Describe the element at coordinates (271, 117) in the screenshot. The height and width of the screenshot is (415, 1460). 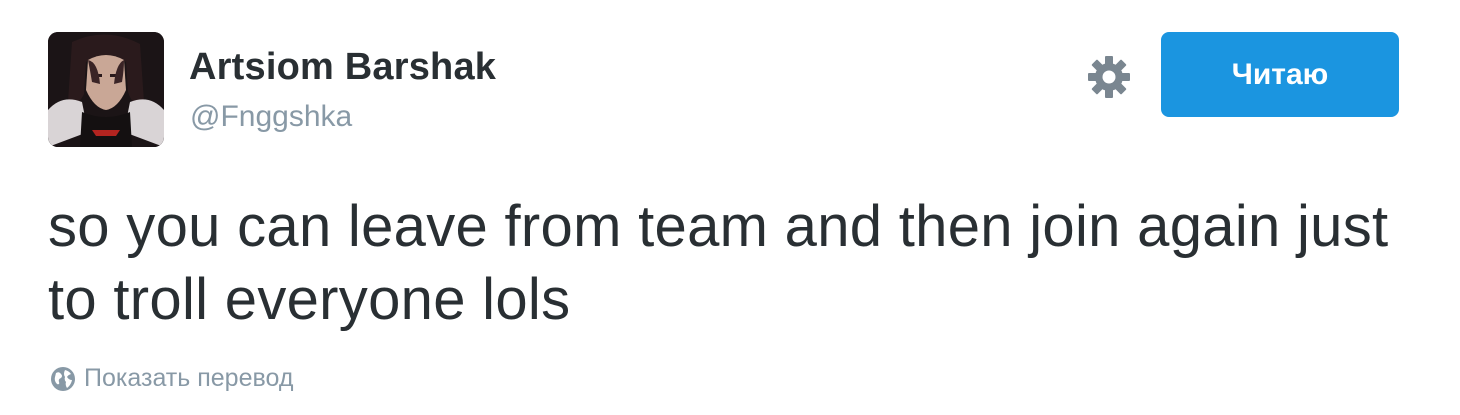
I see `screen-name: @Fnggshka` at that location.